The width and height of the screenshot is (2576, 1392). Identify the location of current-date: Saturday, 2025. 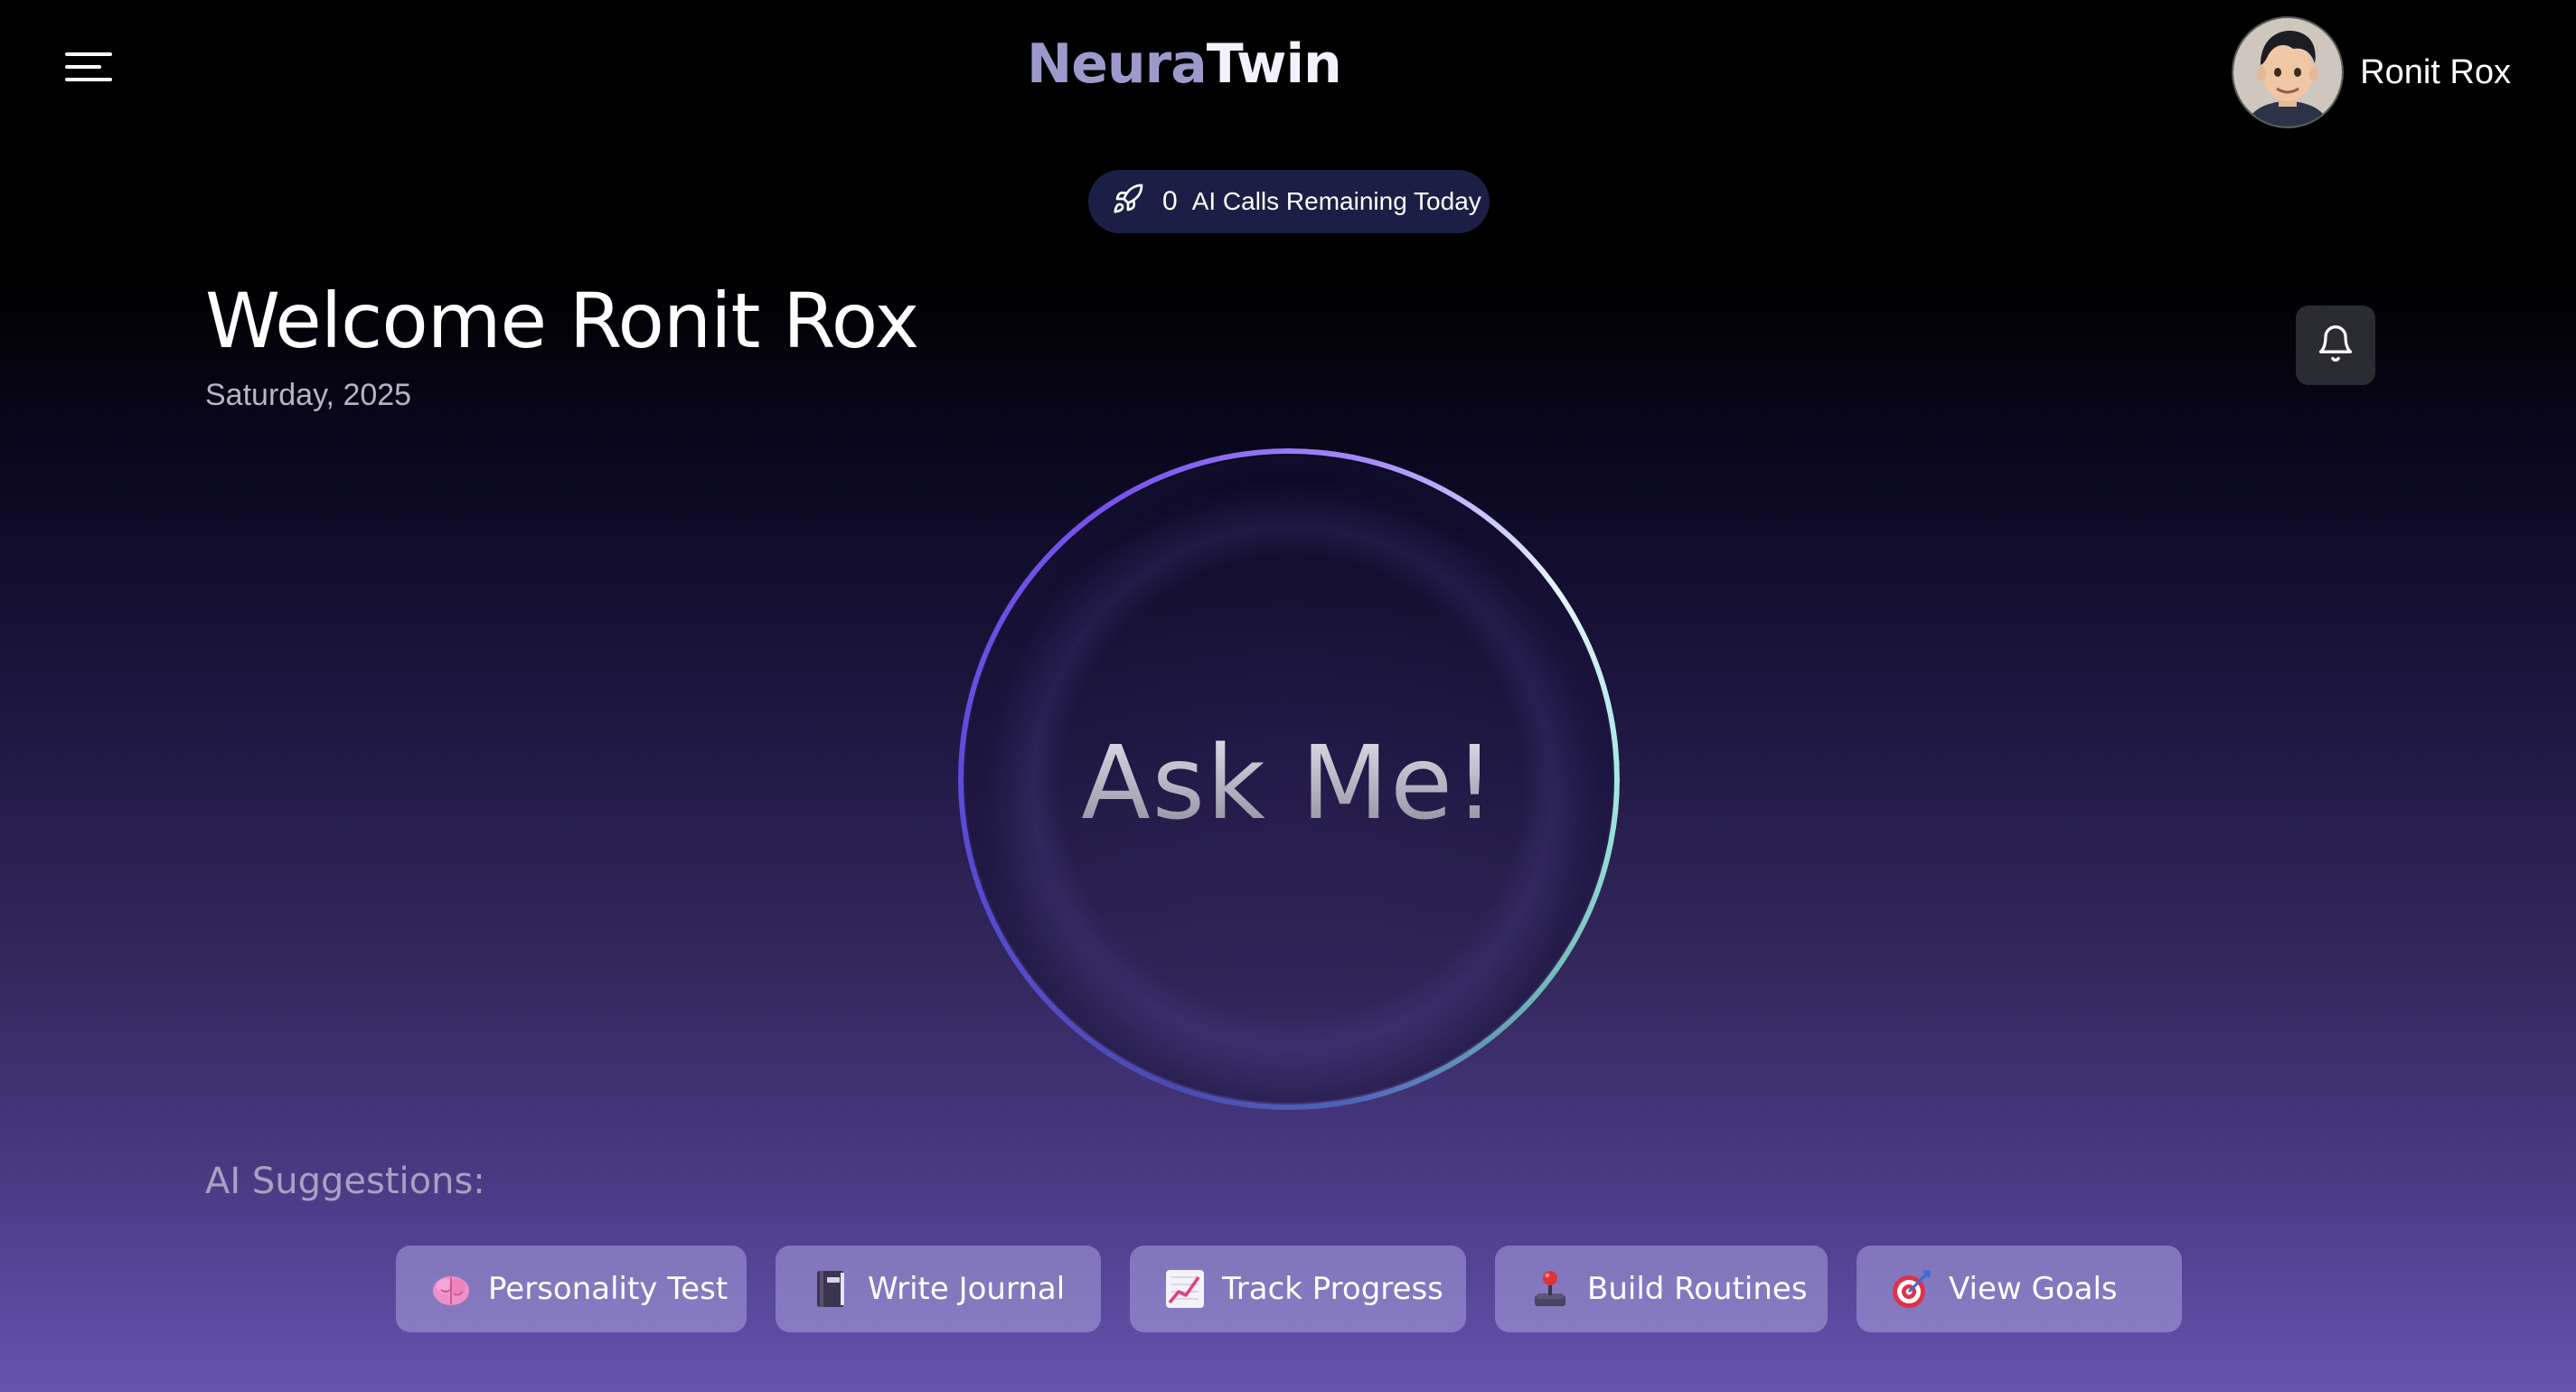
(309, 395).